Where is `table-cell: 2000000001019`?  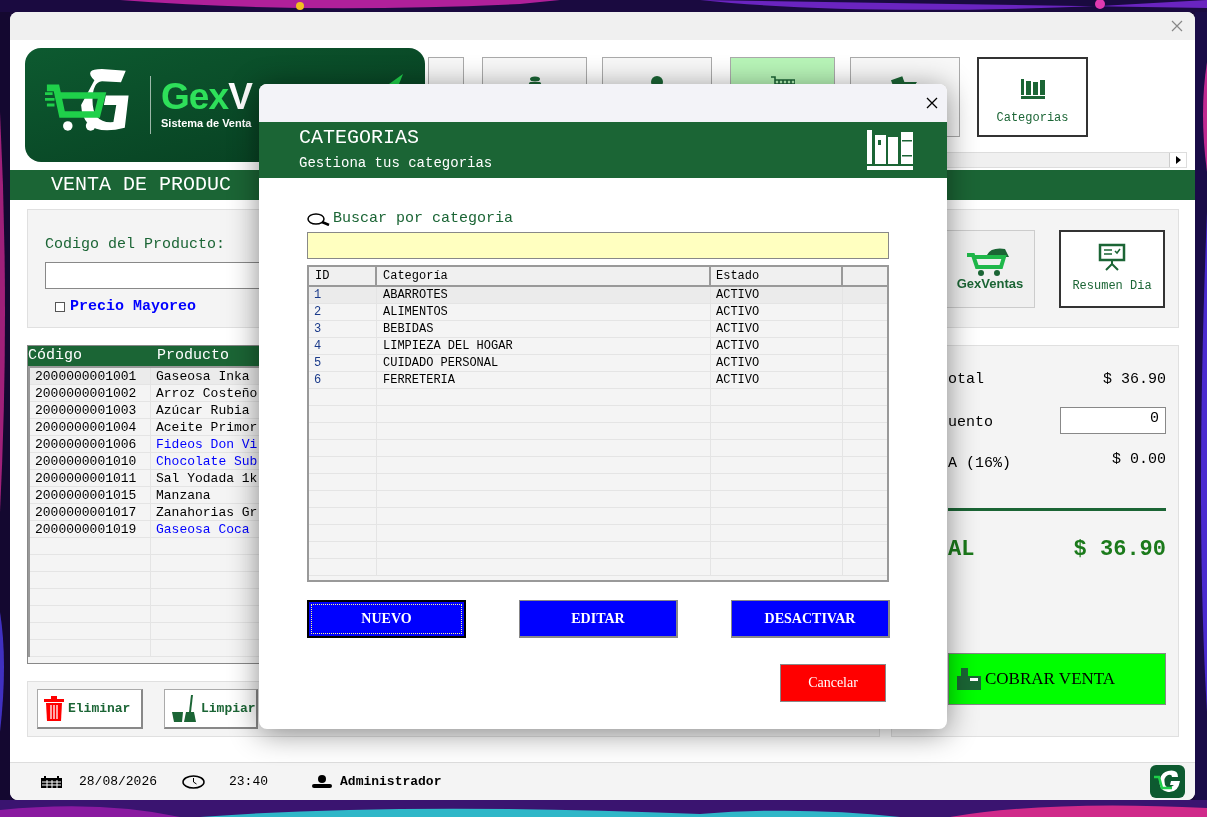 table-cell: 2000000001019 is located at coordinates (90, 529).